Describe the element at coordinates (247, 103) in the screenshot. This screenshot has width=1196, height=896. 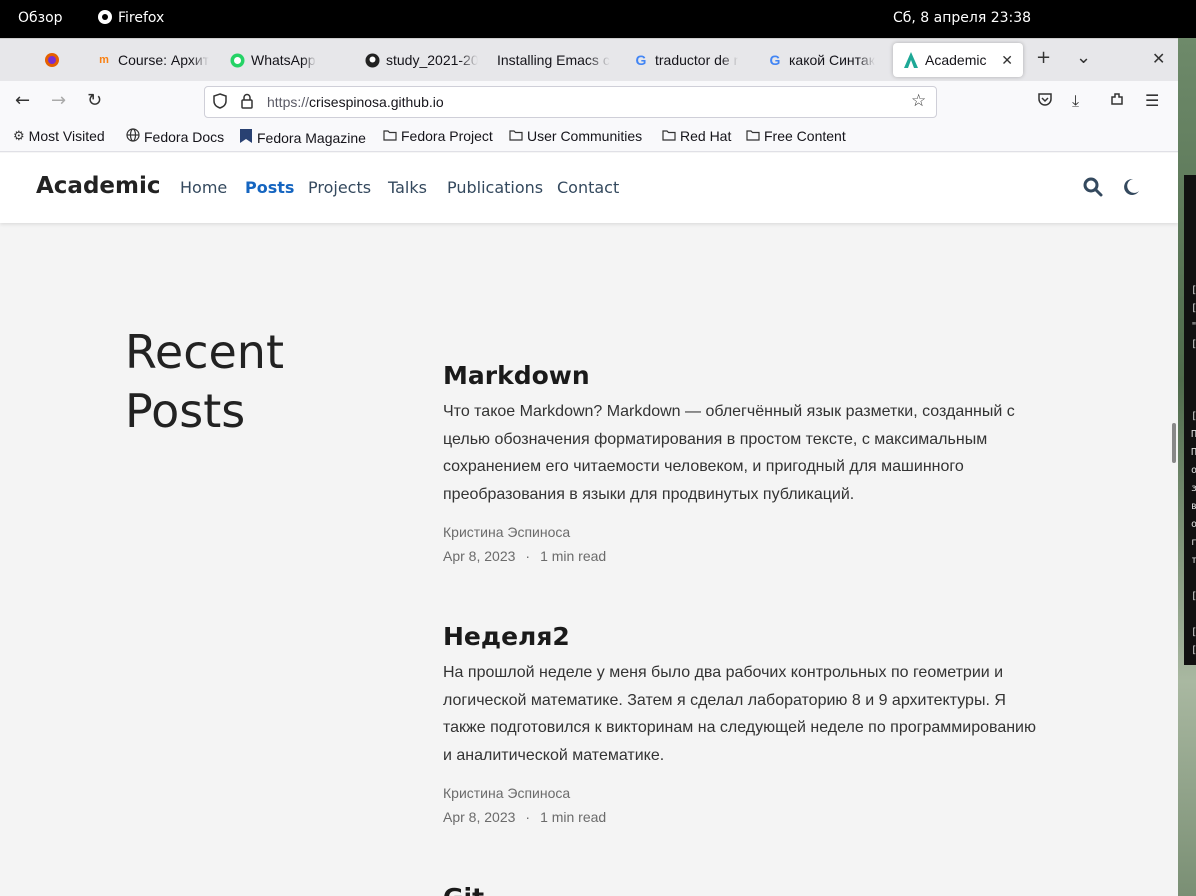
I see `lock-icon` at that location.